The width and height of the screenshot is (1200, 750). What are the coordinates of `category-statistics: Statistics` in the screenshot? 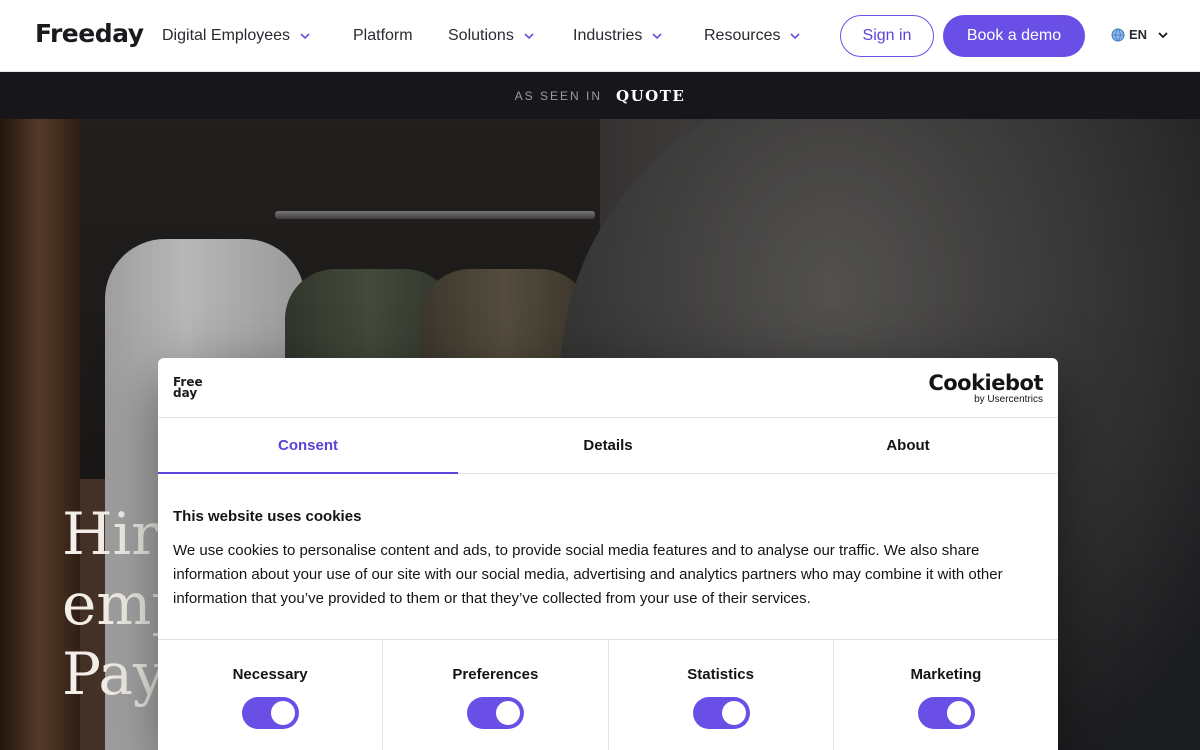 It's located at (721, 695).